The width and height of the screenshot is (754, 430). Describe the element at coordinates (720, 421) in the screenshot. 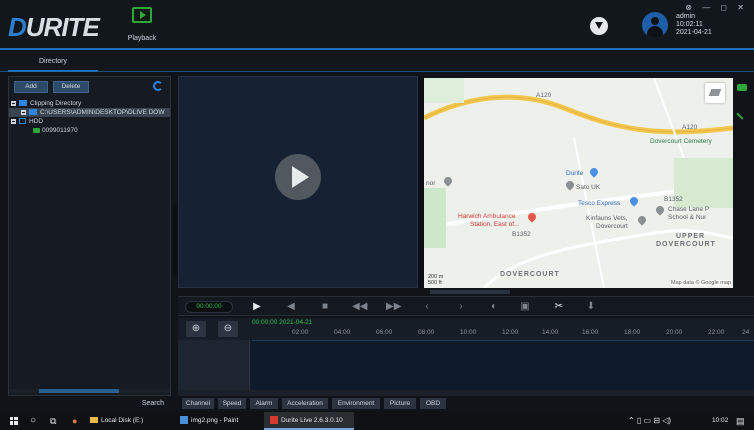

I see `taskbar-clock: 10:02` at that location.